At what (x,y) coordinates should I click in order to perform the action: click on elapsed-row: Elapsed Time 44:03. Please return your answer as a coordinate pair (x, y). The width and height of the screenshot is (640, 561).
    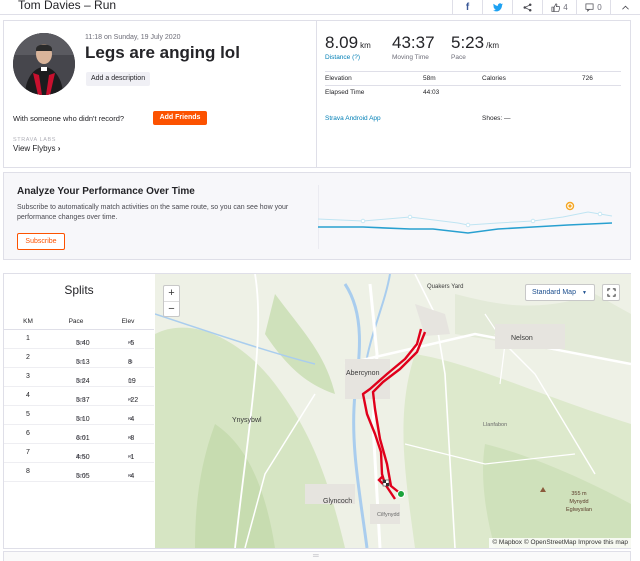
    Looking at the image, I should click on (473, 92).